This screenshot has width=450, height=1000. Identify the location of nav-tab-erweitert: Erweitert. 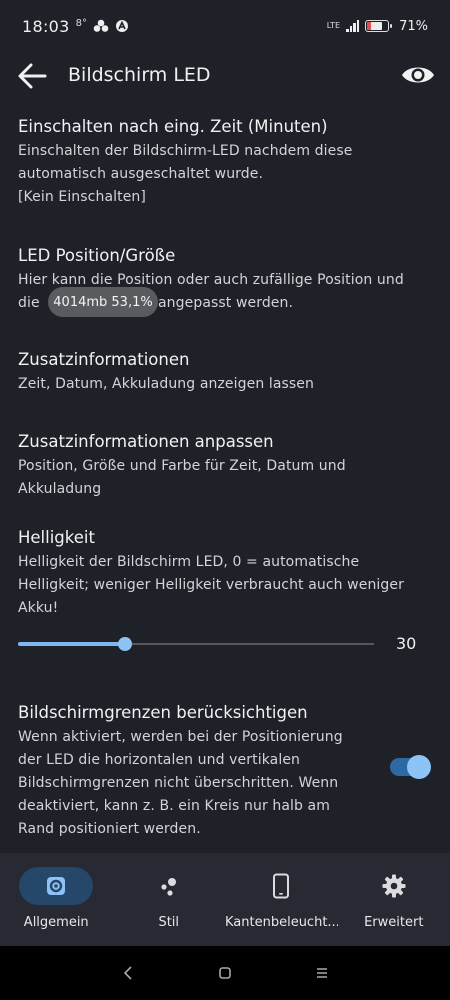
(394, 899).